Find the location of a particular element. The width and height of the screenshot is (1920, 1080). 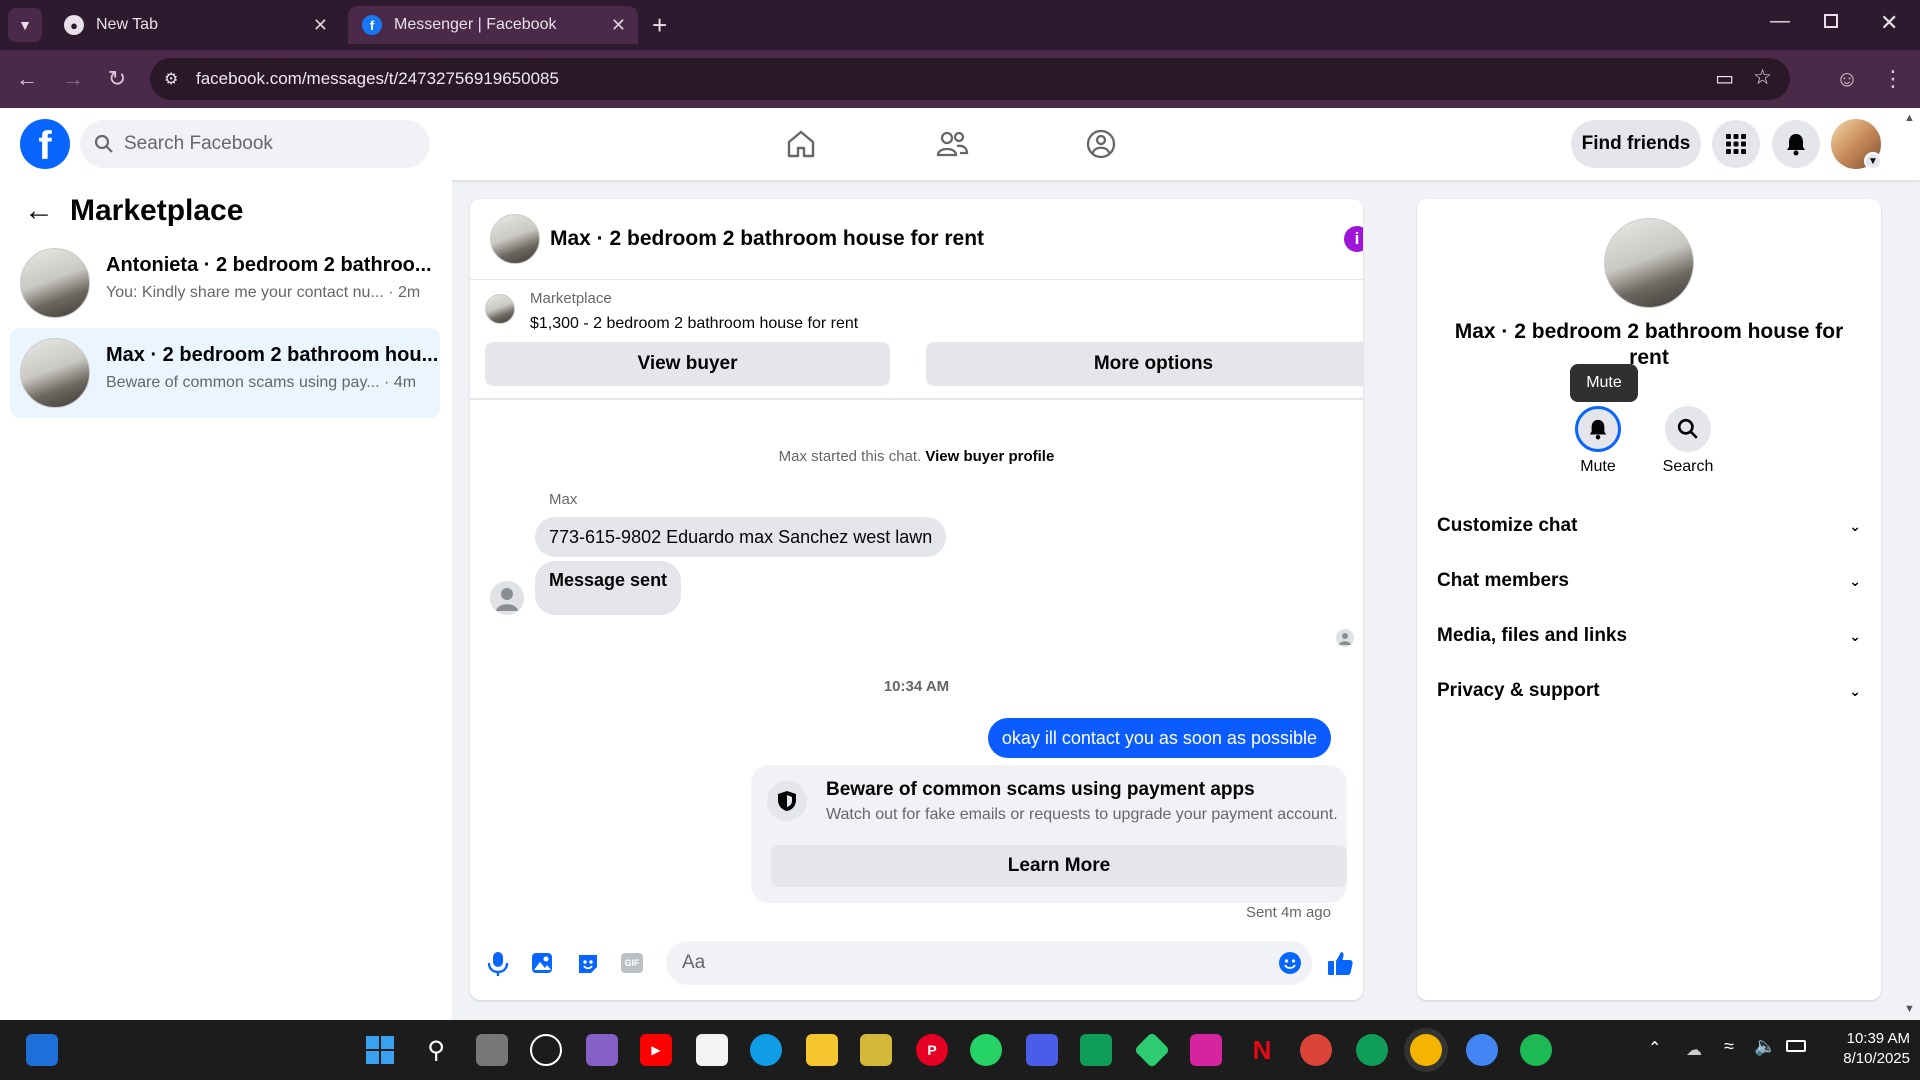

page-scroll-down-icon: ▼ is located at coordinates (1909, 1009).